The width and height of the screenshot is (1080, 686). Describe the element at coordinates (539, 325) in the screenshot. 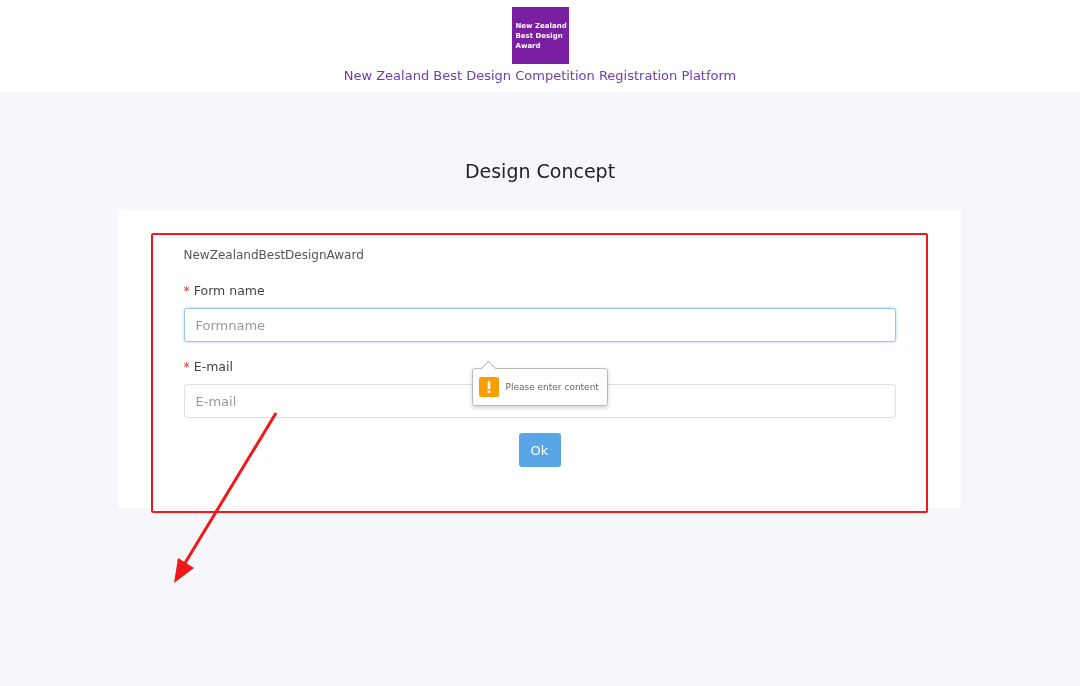

I see `input-field: Formname` at that location.